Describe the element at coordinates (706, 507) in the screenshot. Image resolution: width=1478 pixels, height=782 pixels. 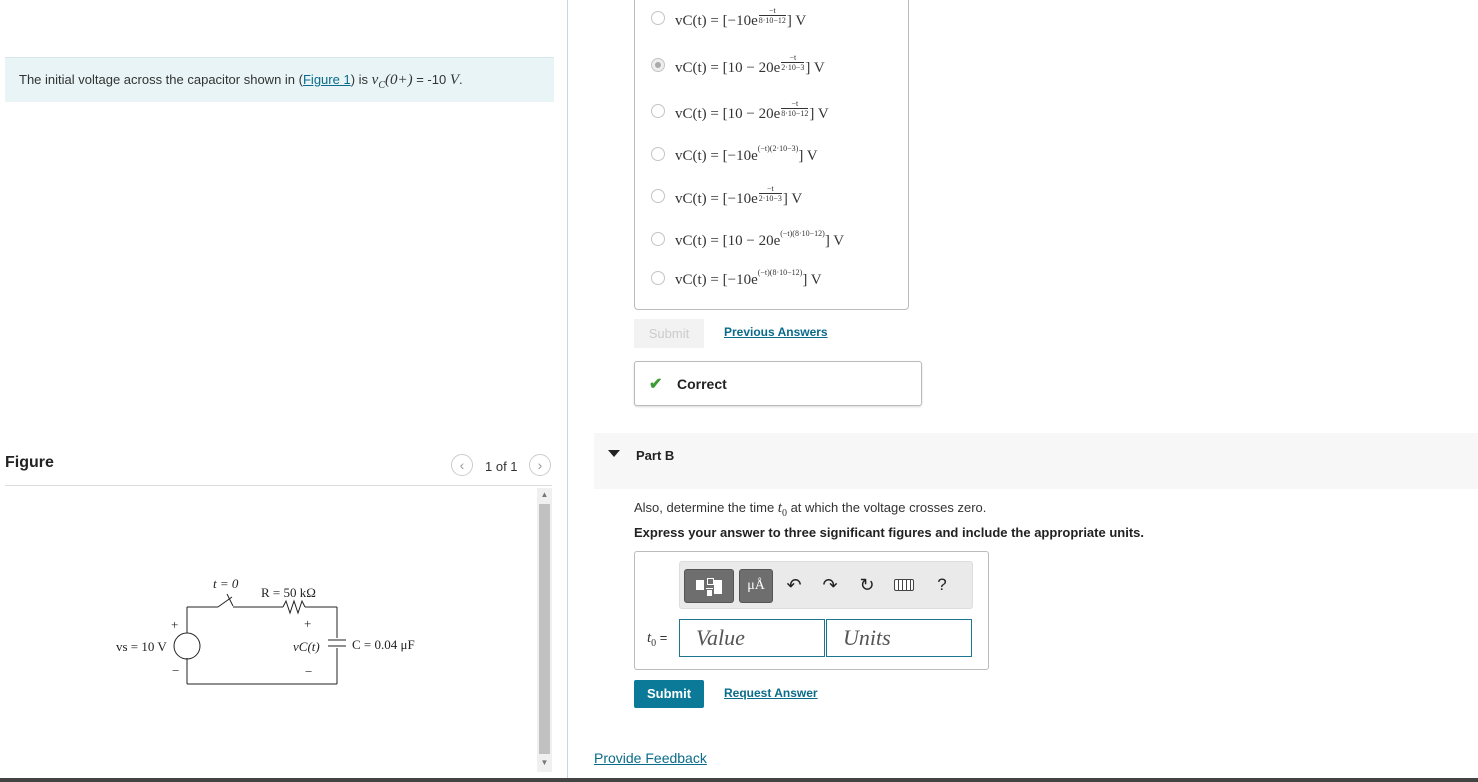
I see `question-prefix: Also, determine the time` at that location.